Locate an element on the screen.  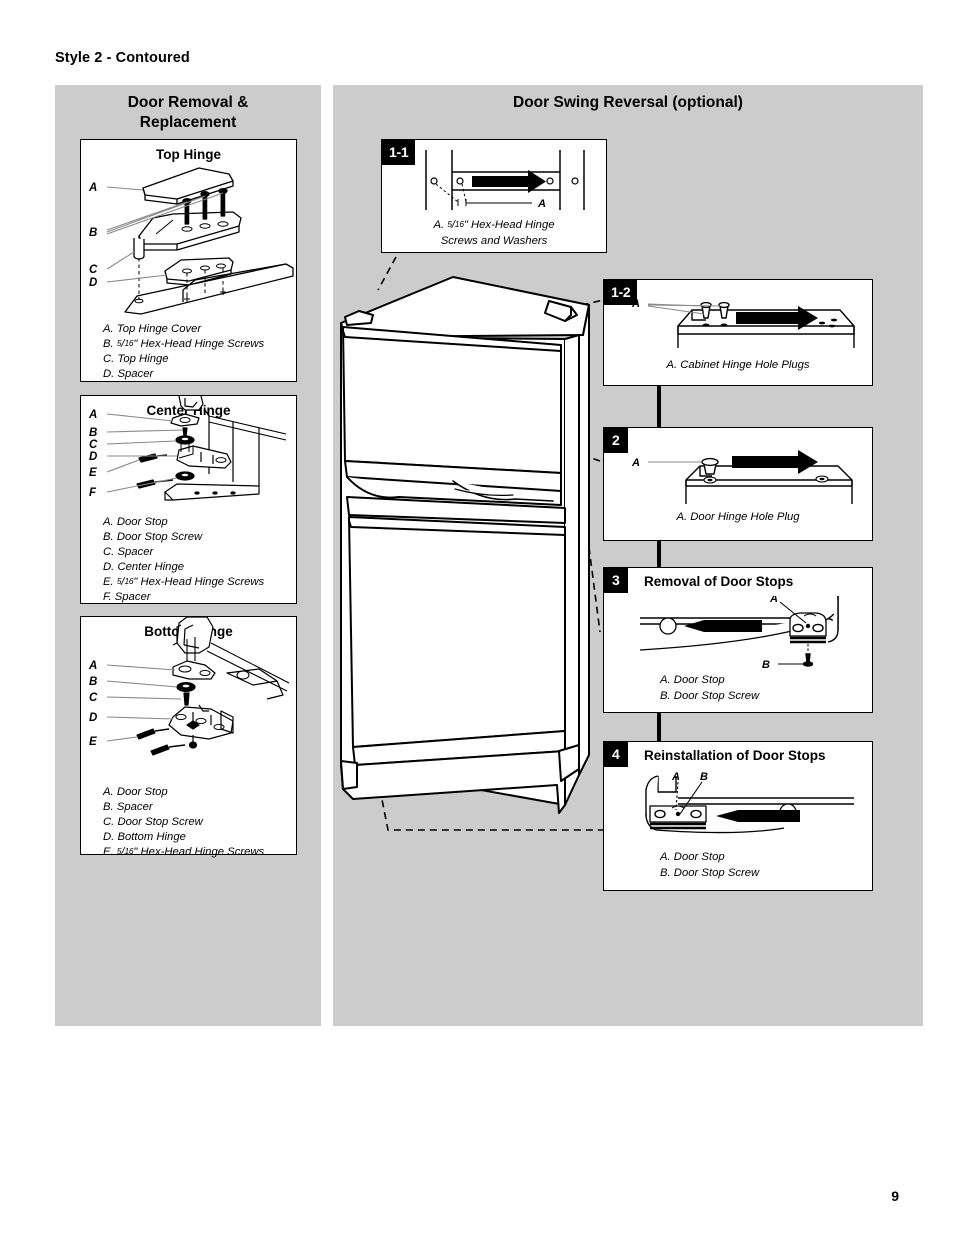
step-4-caption-line2: B. Door Stop Screw is located at coordinates (710, 872).